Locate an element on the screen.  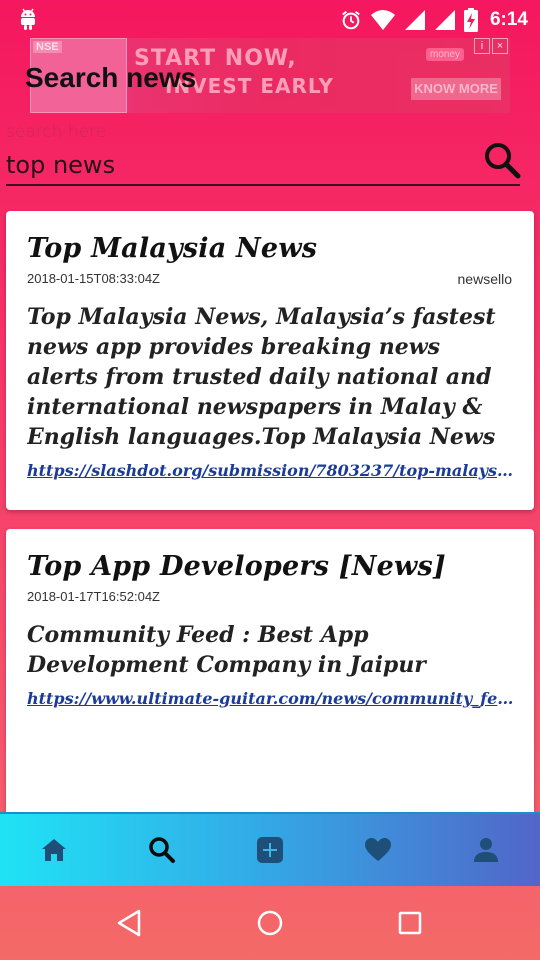
android-icon is located at coordinates (28, 19).